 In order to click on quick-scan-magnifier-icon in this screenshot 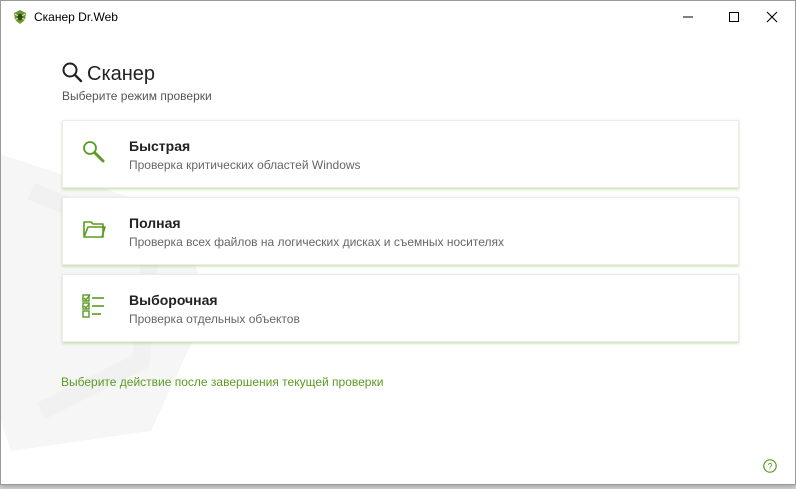, I will do `click(94, 152)`.